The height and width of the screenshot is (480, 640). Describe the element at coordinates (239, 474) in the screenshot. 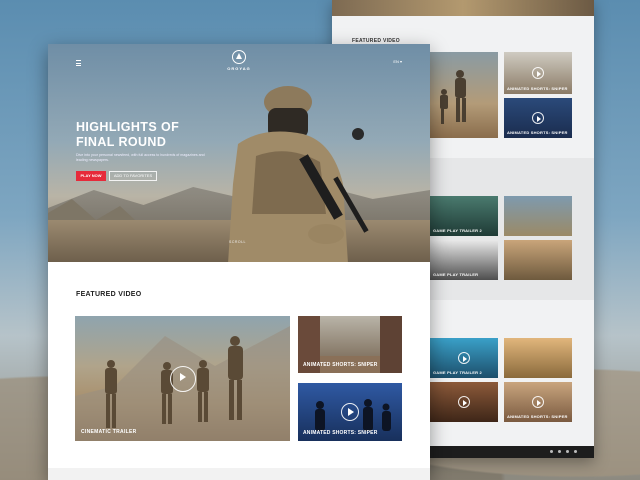

I see `next-section-edge` at that location.